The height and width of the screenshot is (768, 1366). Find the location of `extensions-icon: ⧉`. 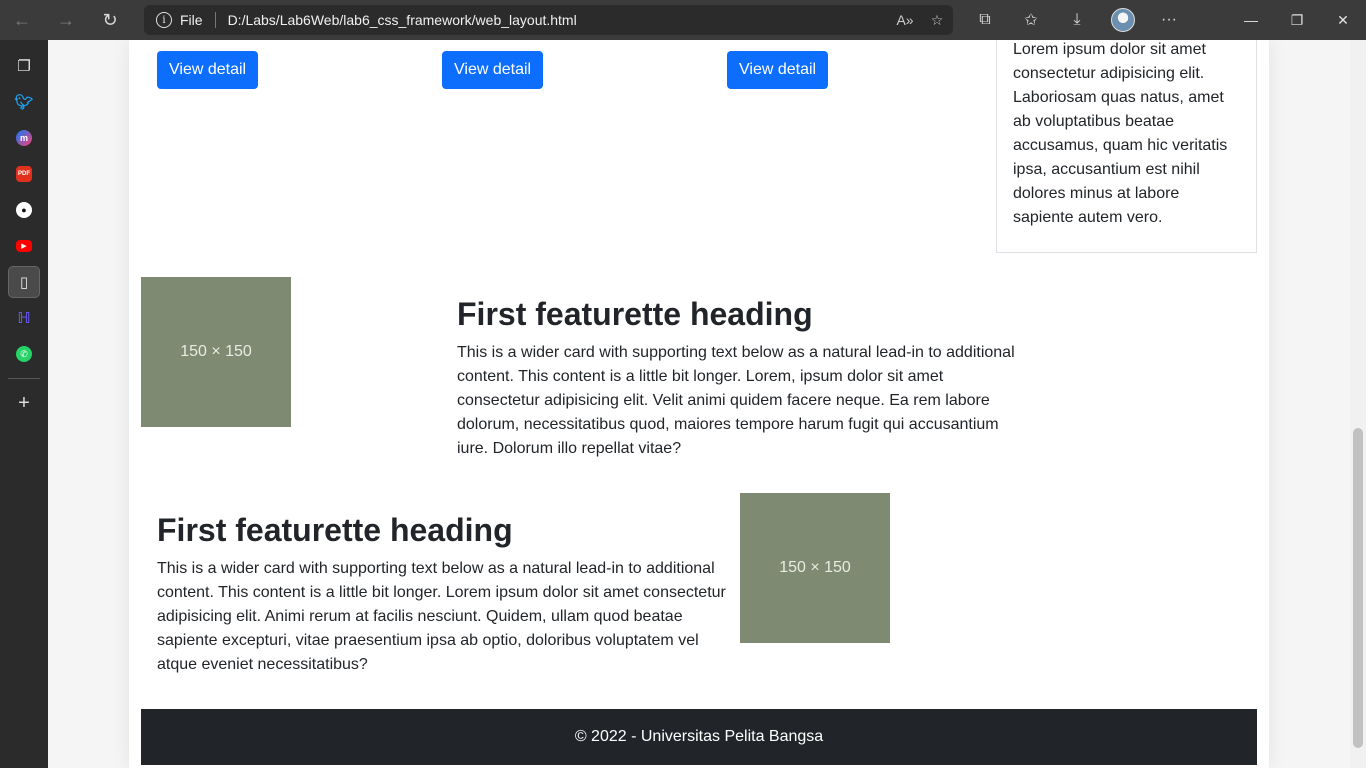

extensions-icon: ⧉ is located at coordinates (985, 20).